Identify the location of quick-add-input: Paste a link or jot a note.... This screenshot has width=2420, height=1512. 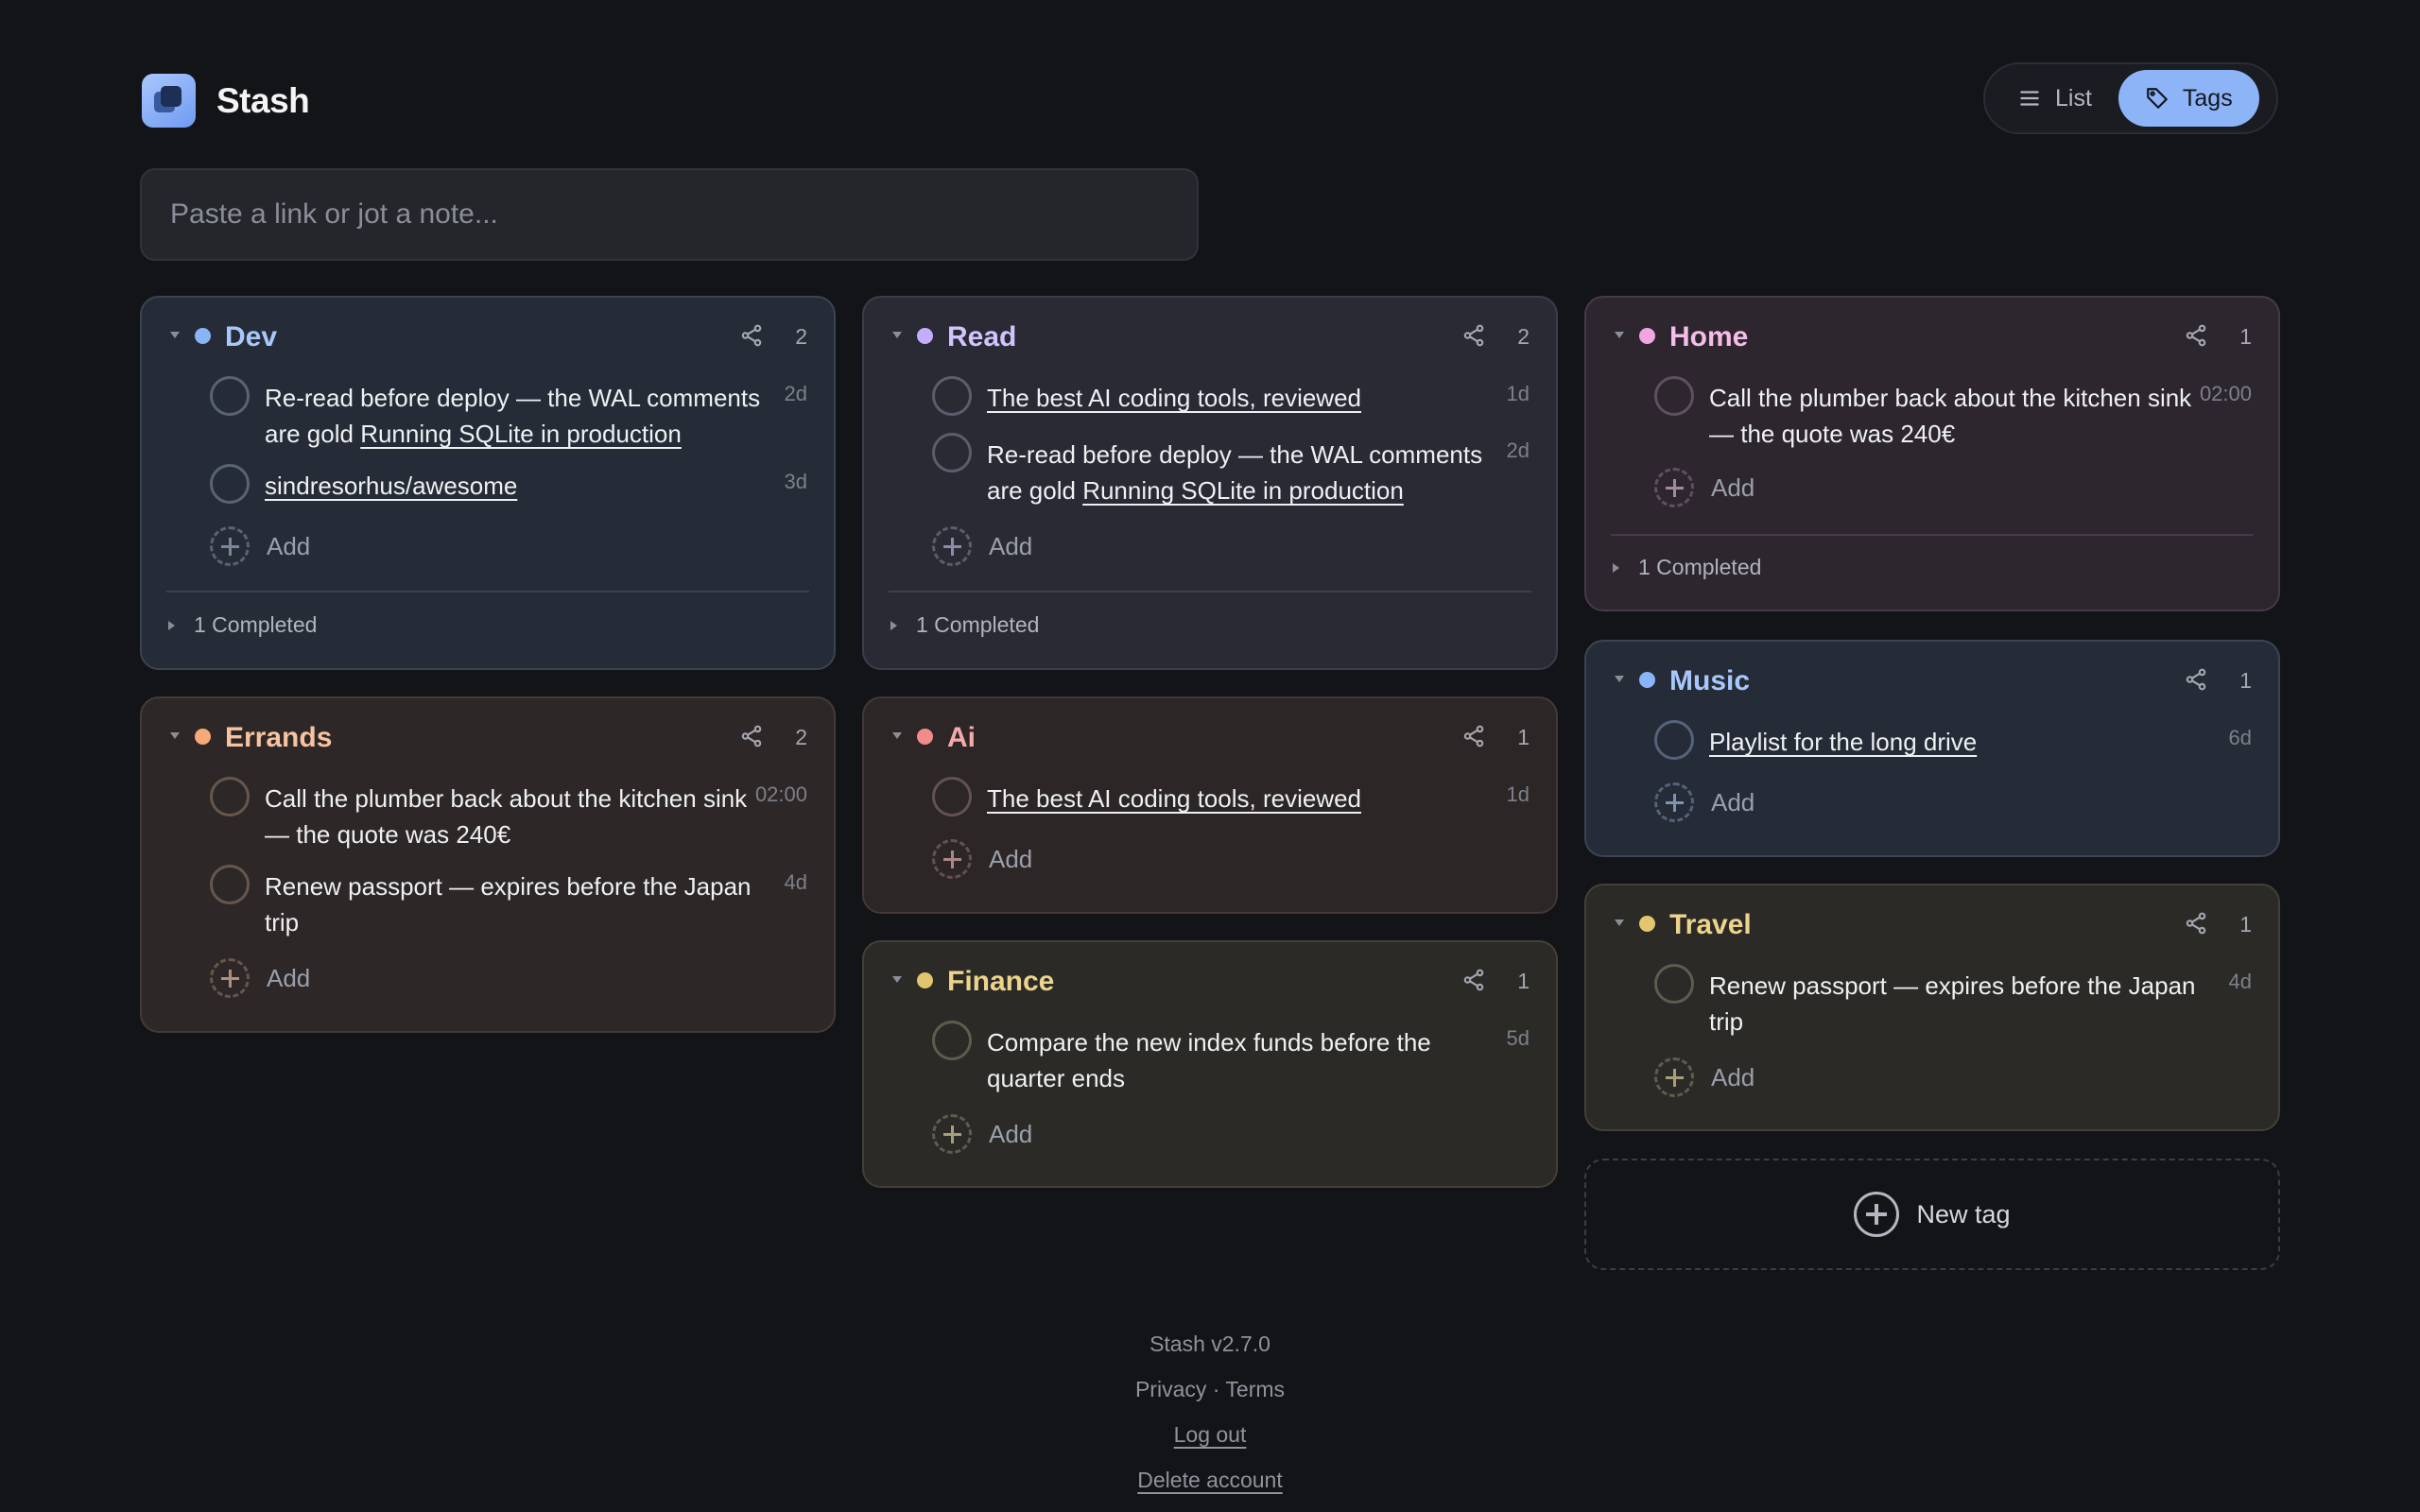
(669, 214).